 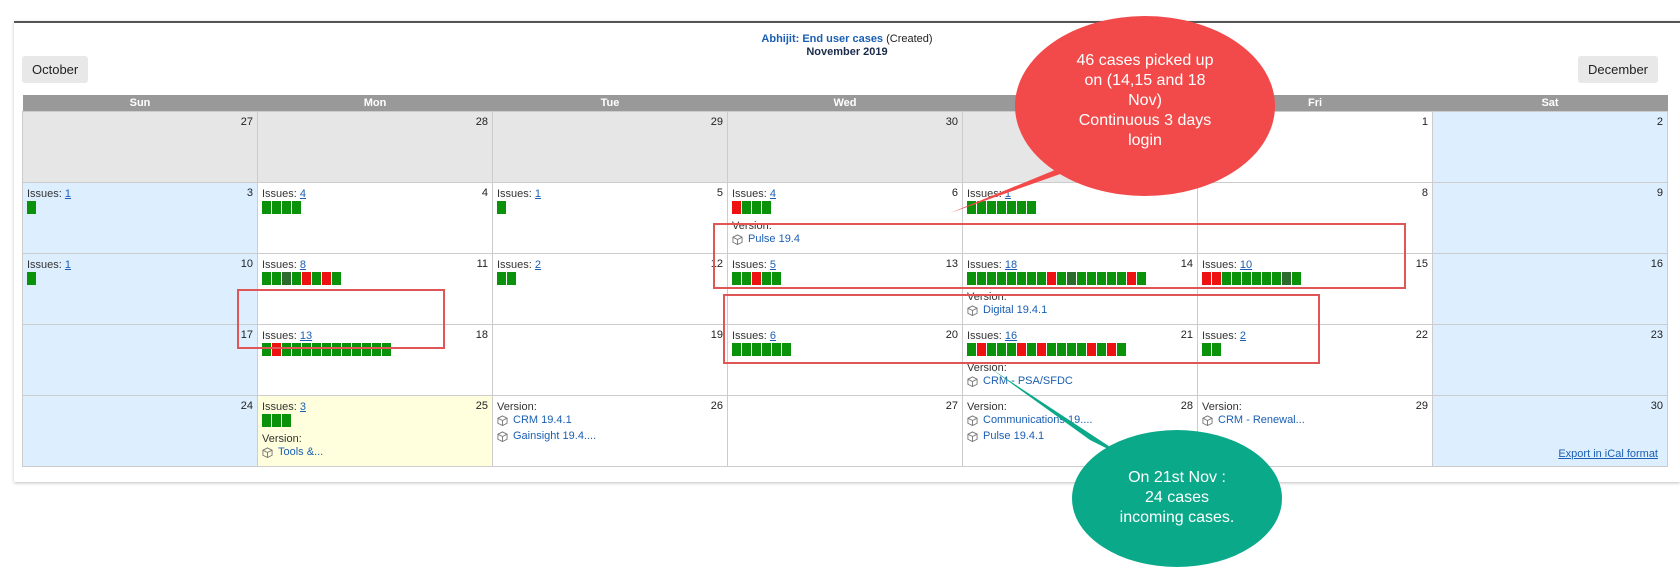 What do you see at coordinates (1145, 60) in the screenshot?
I see `red-callout-line: 46 cases picked up` at bounding box center [1145, 60].